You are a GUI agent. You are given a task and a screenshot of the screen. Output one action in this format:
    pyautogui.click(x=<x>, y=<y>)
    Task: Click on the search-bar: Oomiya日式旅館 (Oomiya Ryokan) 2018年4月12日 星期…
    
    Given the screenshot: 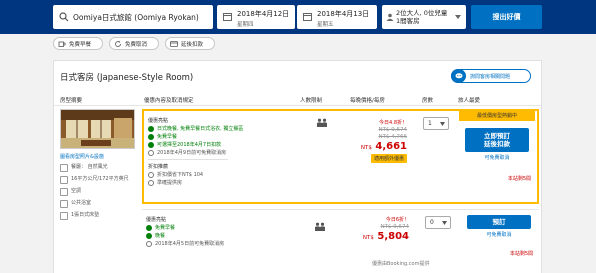 What is the action you would take?
    pyautogui.click(x=298, y=17)
    